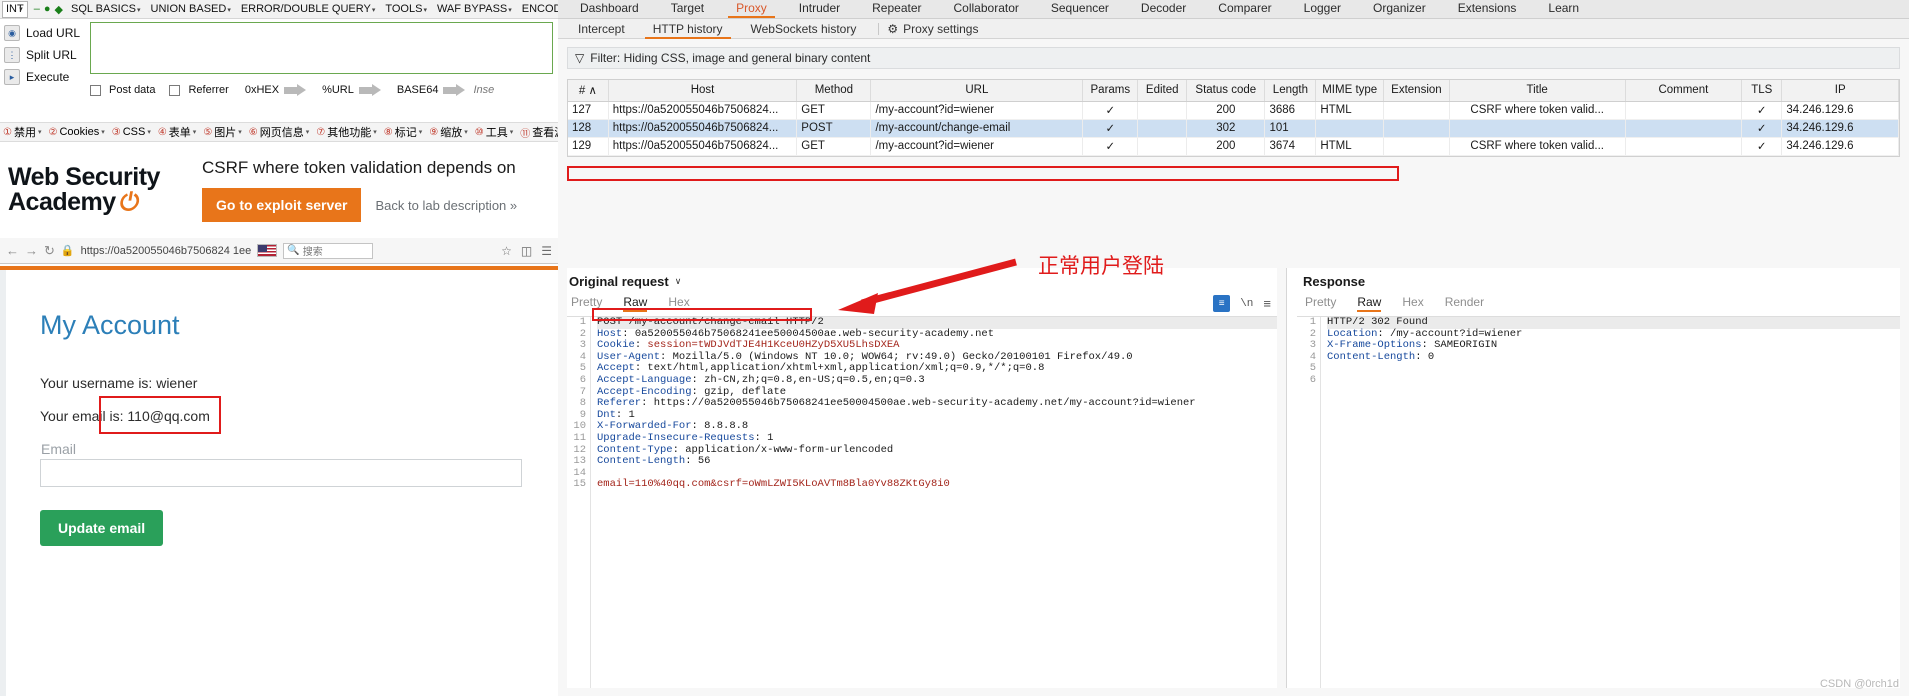 This screenshot has height=696, width=1909. I want to click on toolbar-item-pageinfo: ⑥ 网页信息 ▾, so click(279, 132).